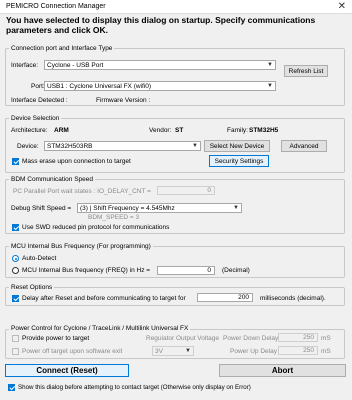 This screenshot has width=352, height=400. Describe the element at coordinates (15, 161) in the screenshot. I see `mass-erase-checkbox` at that location.